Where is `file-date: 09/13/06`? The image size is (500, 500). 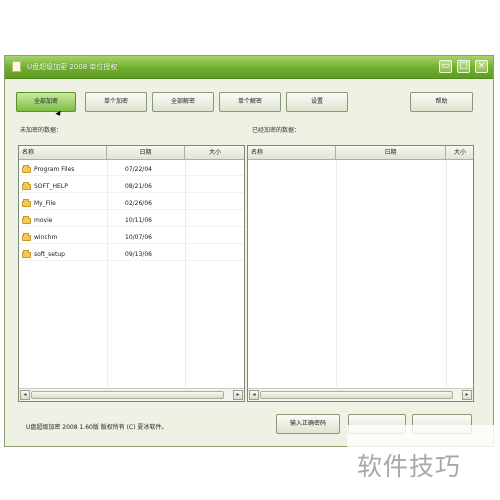
file-date: 09/13/06 is located at coordinates (138, 254).